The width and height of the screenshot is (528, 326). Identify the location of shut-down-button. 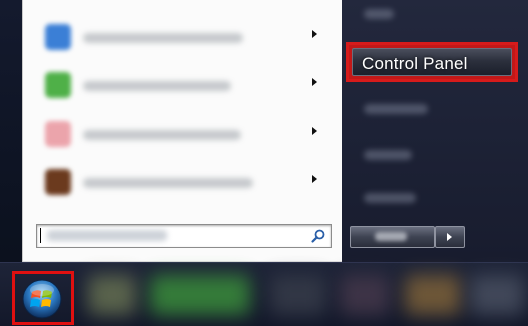
(392, 237).